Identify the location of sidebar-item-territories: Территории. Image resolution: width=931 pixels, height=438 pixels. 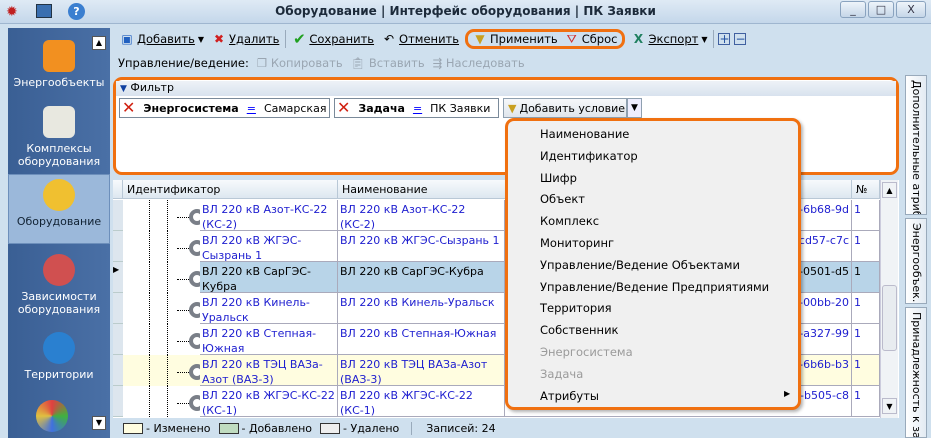
(59, 356).